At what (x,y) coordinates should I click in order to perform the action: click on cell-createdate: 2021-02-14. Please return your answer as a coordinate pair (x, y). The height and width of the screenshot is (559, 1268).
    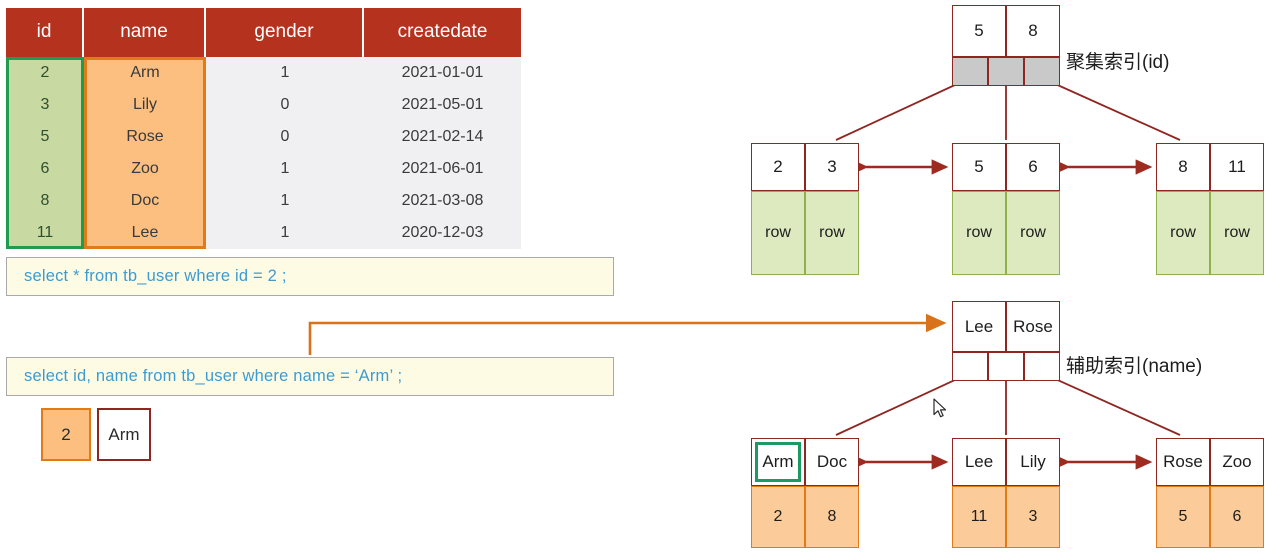
    Looking at the image, I should click on (442, 136).